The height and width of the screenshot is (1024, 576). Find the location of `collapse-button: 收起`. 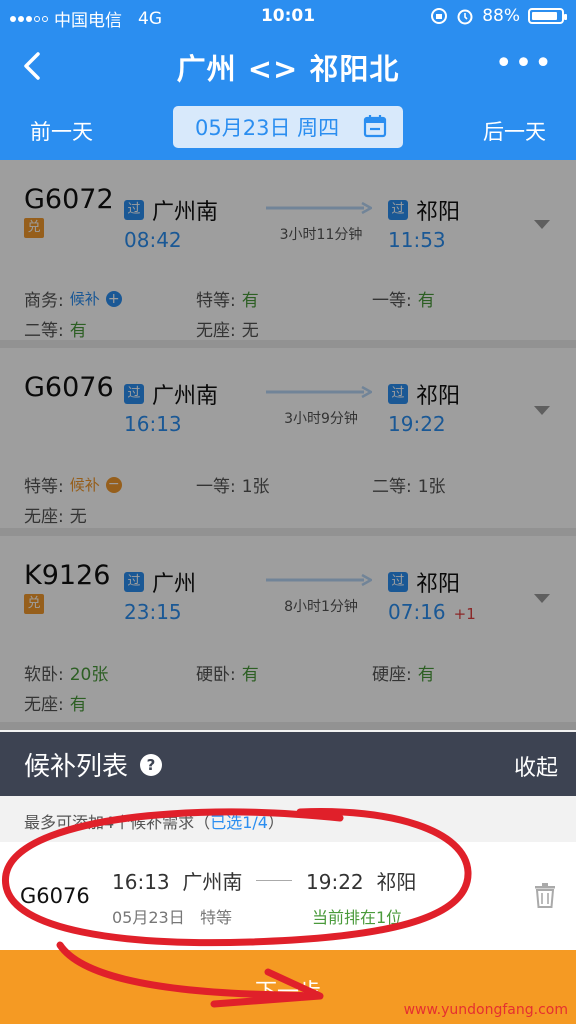

collapse-button: 收起 is located at coordinates (536, 766).